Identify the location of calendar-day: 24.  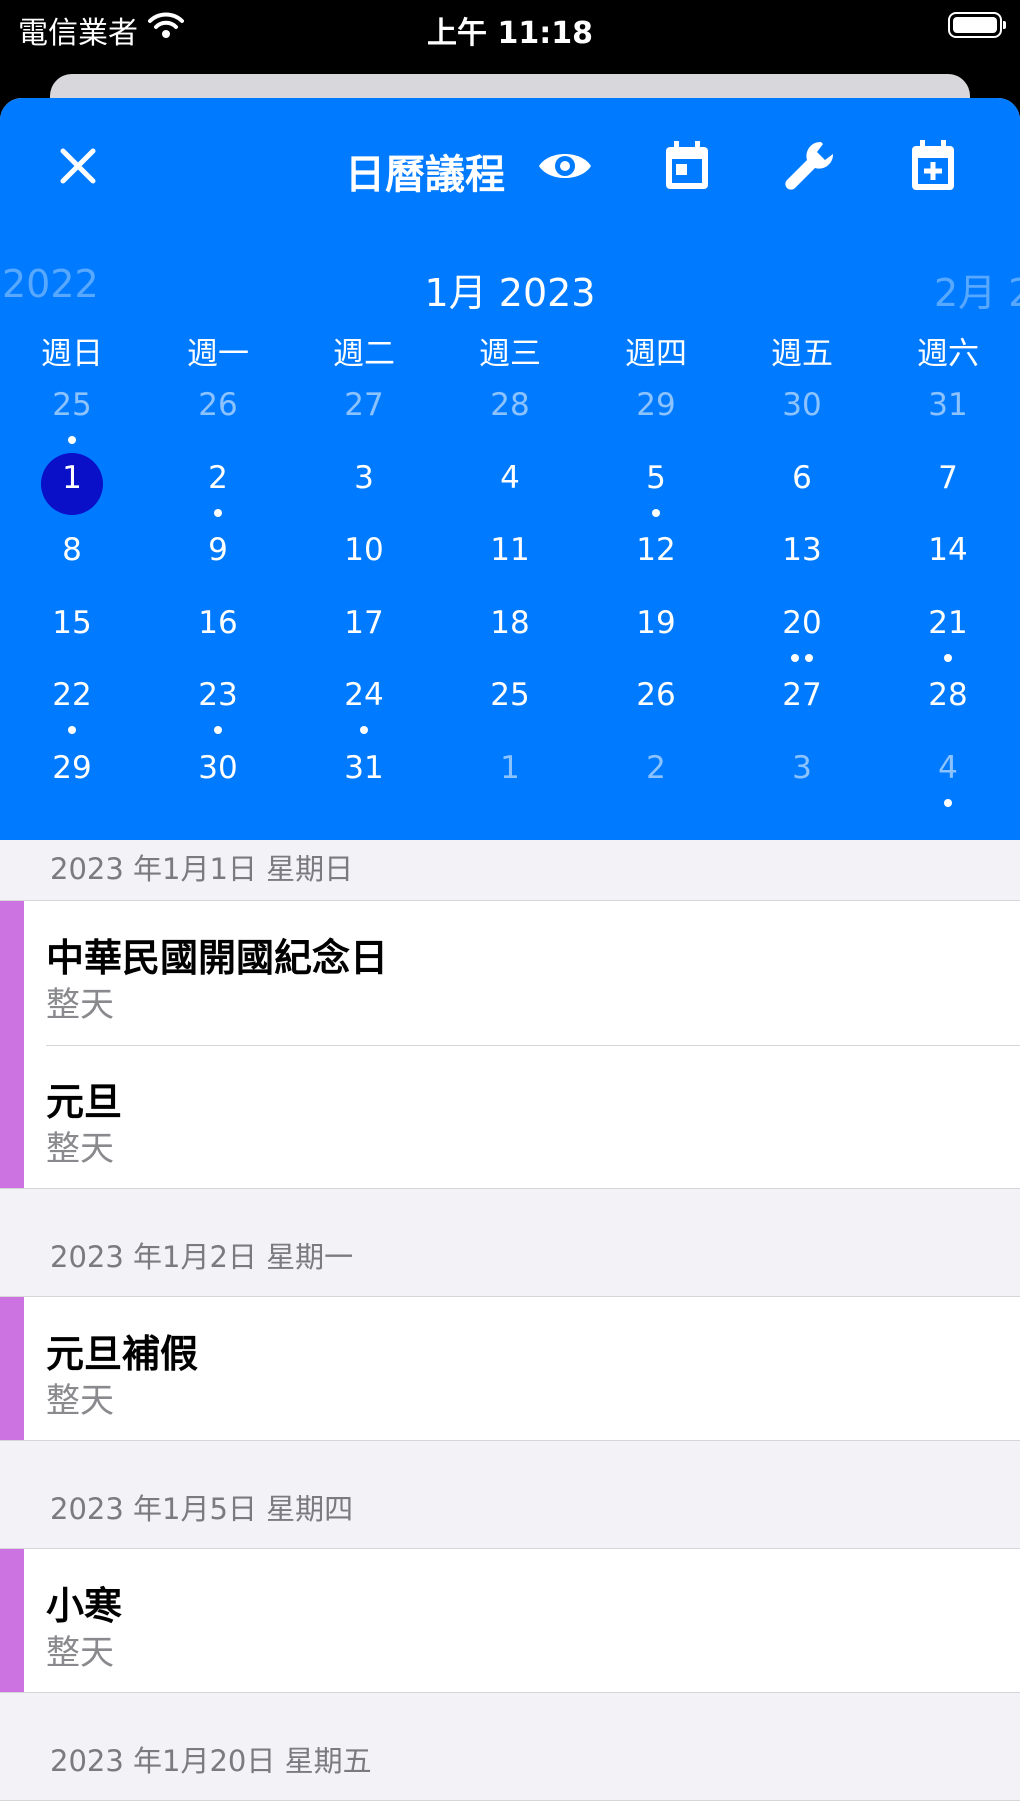
(364, 702).